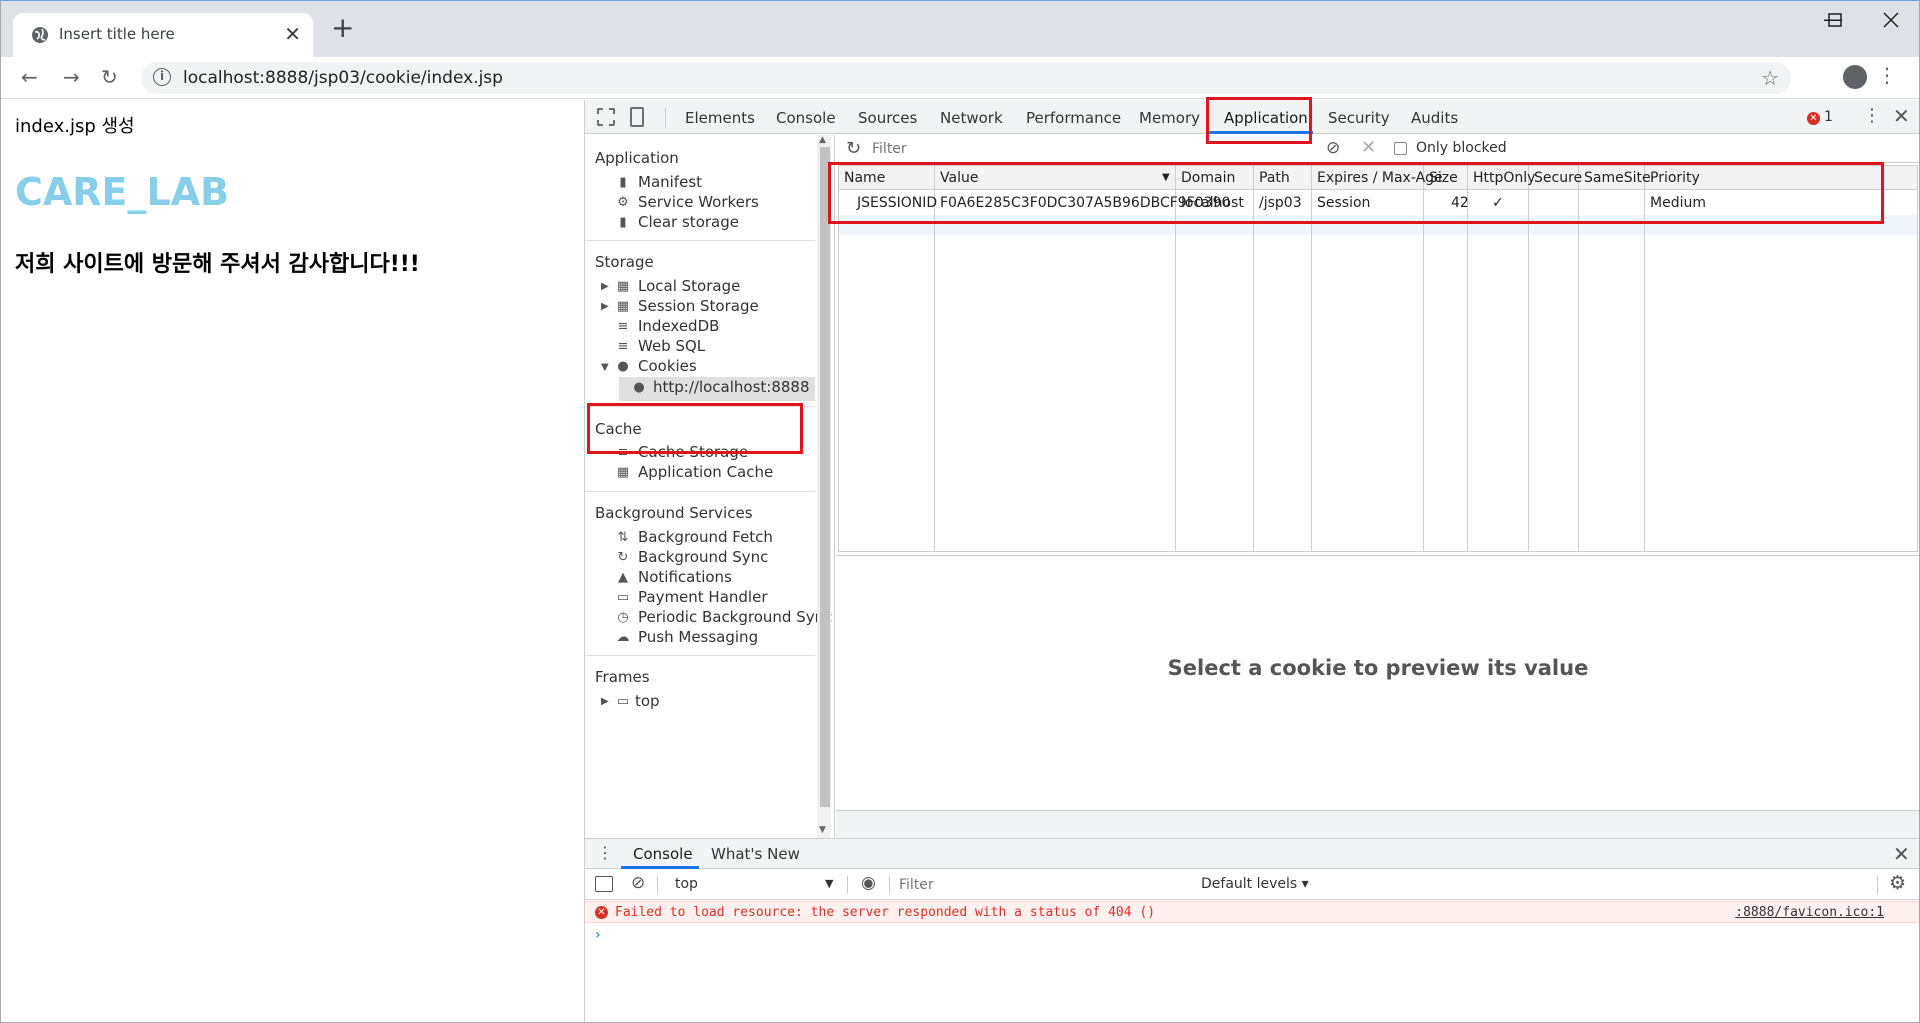 The height and width of the screenshot is (1023, 1920). I want to click on column-header-name: Name, so click(864, 178).